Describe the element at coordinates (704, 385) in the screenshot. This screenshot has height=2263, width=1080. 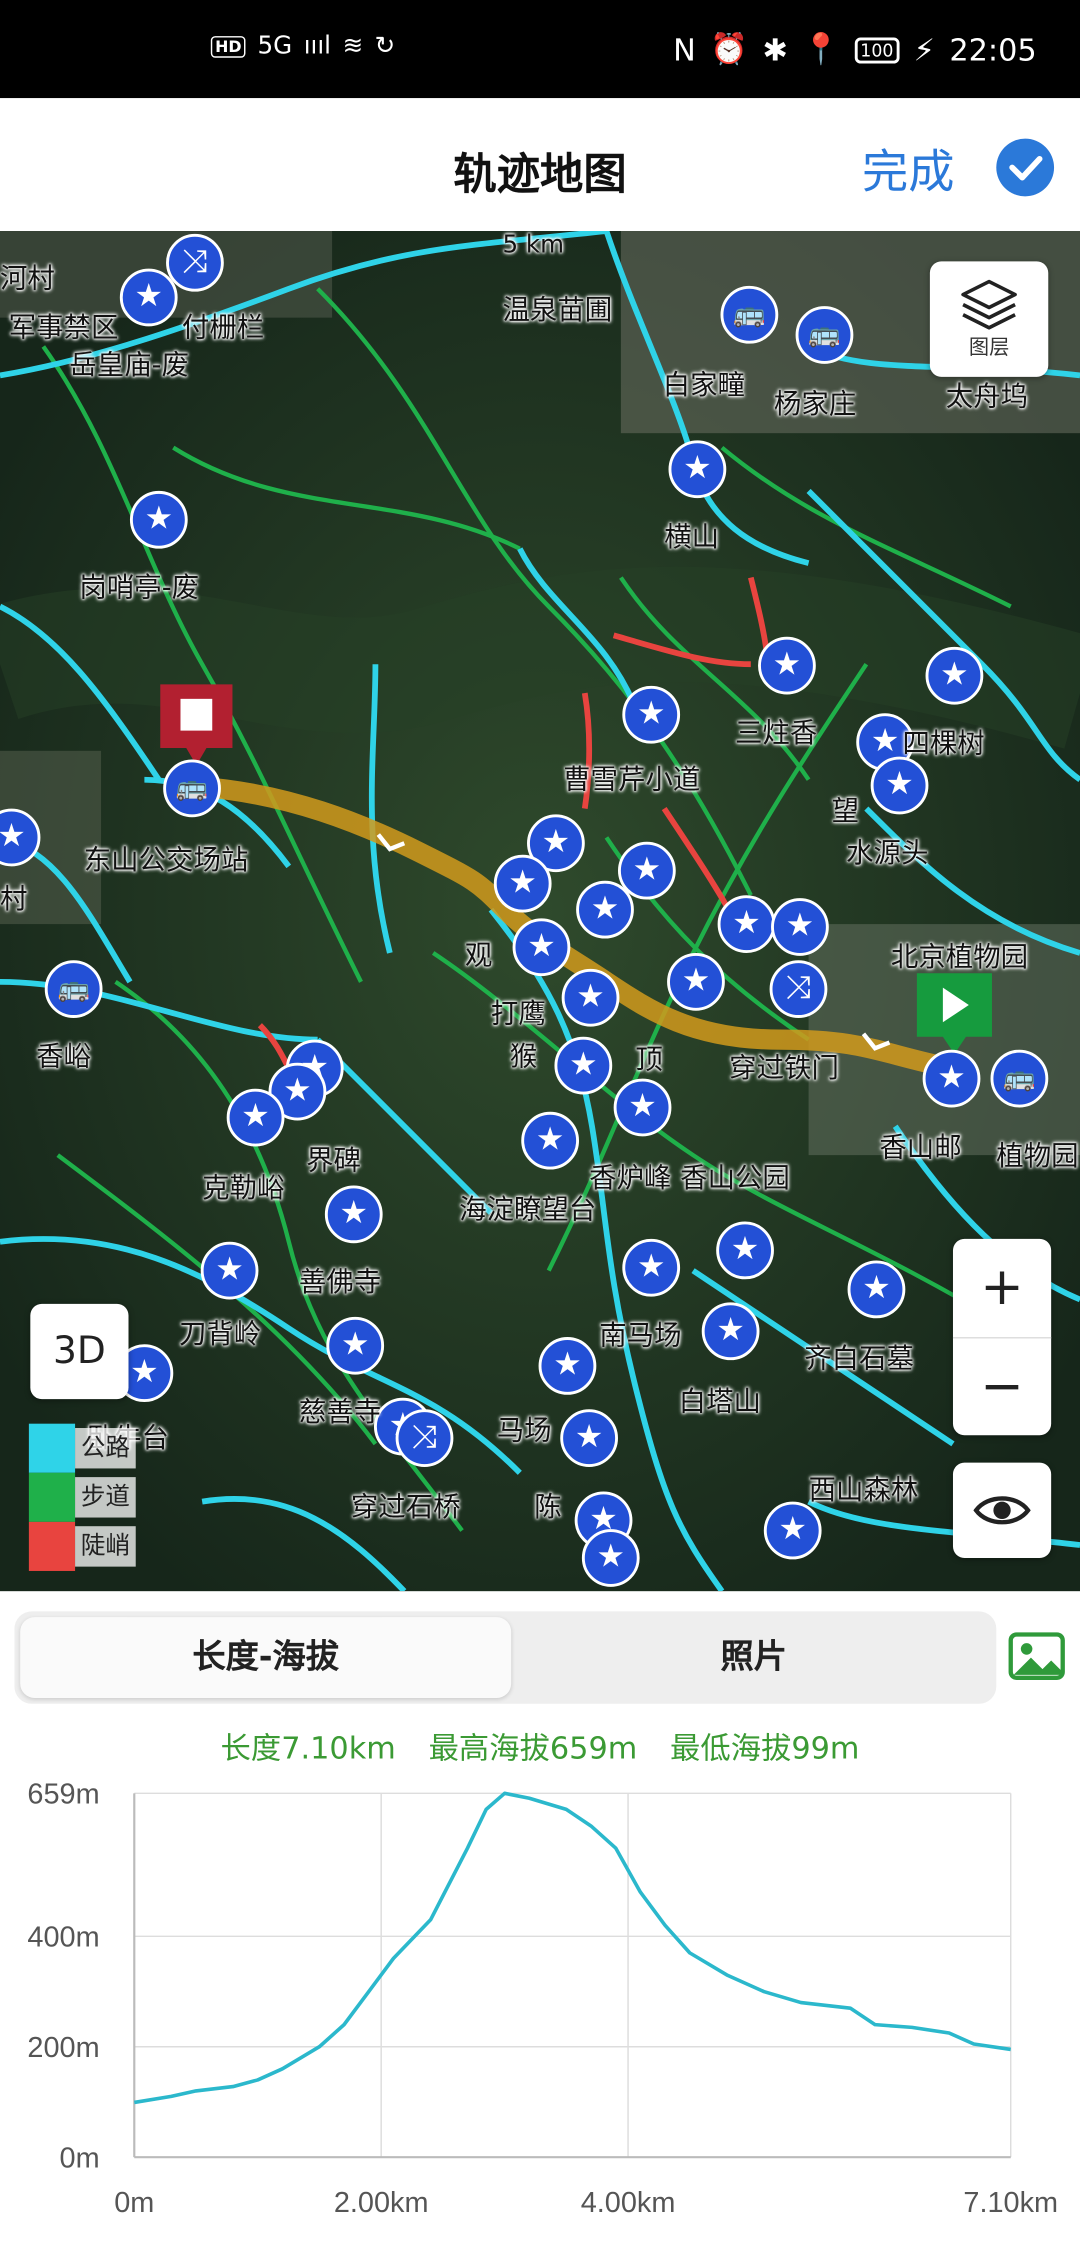
I see `map-label: 白家疃` at that location.